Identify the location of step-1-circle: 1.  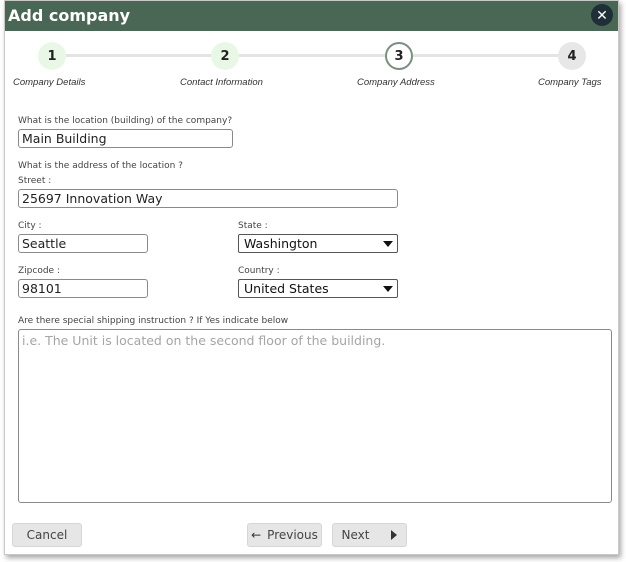
(52, 56).